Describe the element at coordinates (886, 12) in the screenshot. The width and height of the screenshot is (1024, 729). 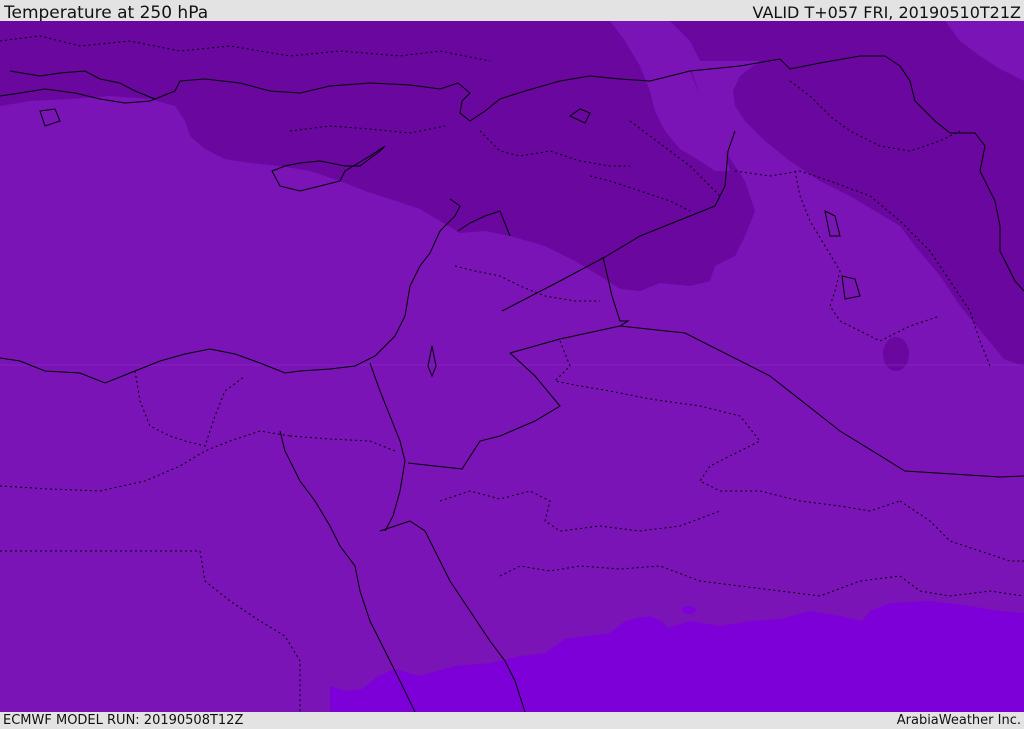
I see `valid-time: VALID T+057 FRI, 20190510T21Z` at that location.